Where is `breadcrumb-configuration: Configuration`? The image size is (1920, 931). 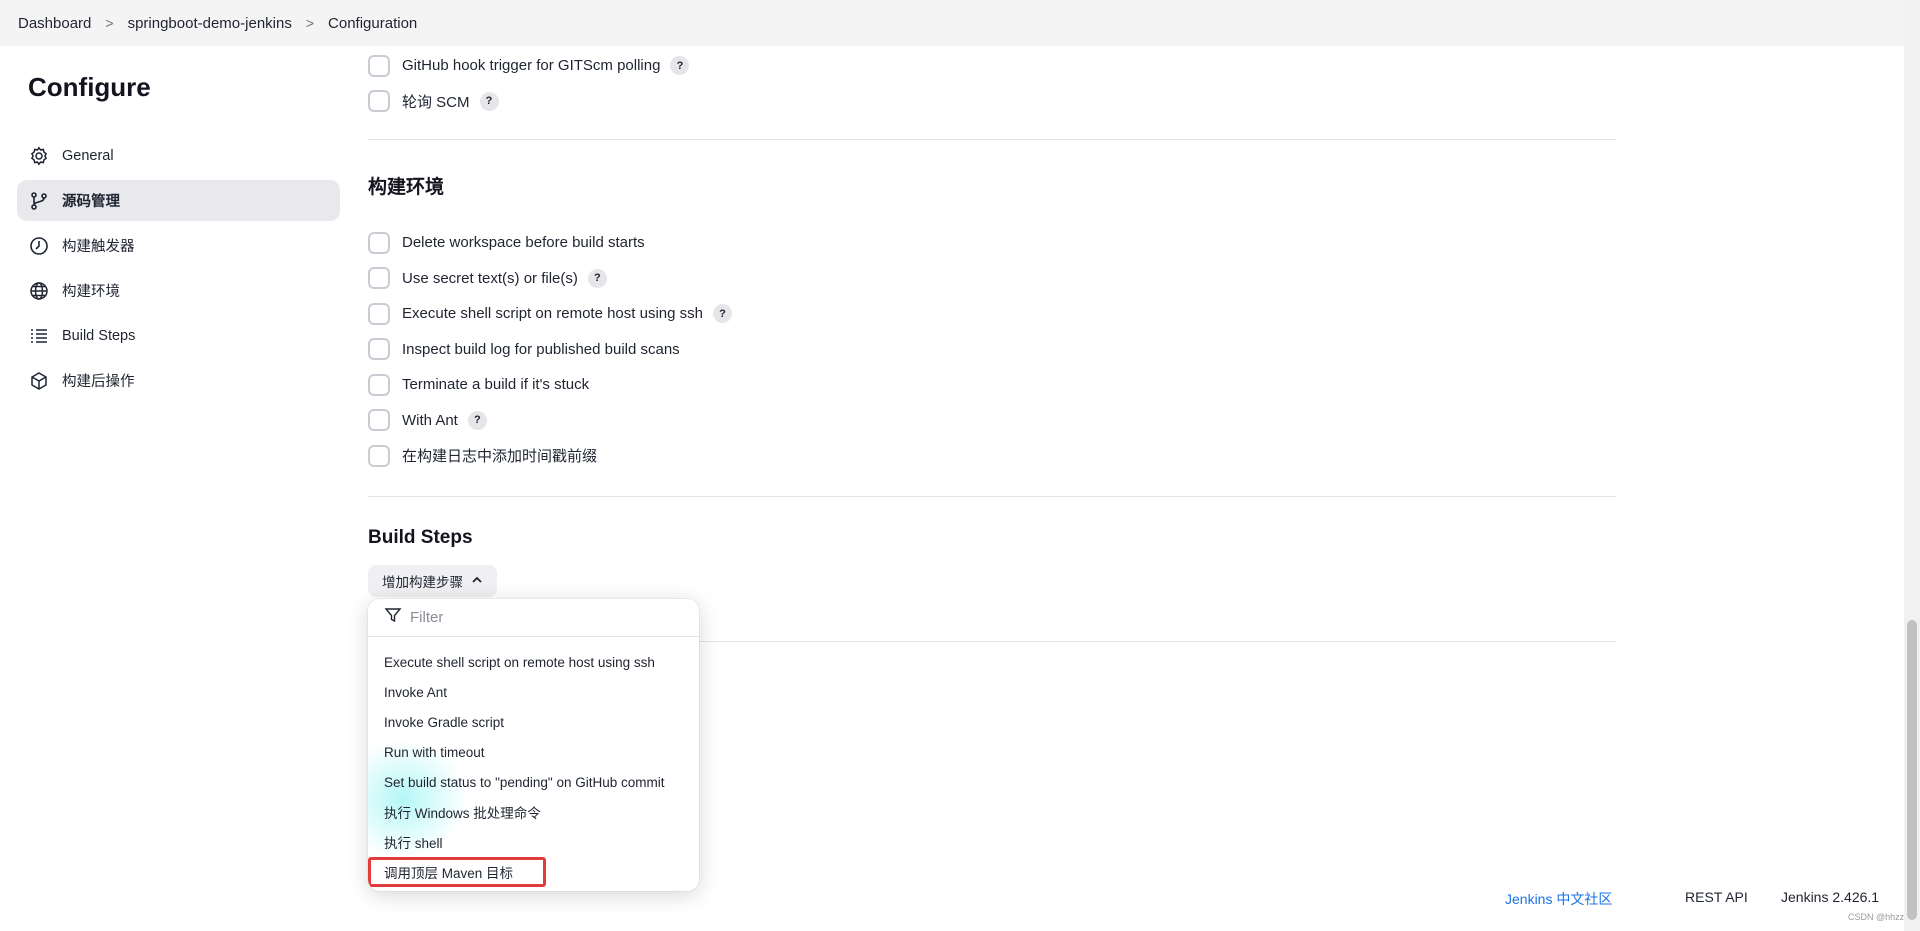
breadcrumb-configuration: Configuration is located at coordinates (372, 23).